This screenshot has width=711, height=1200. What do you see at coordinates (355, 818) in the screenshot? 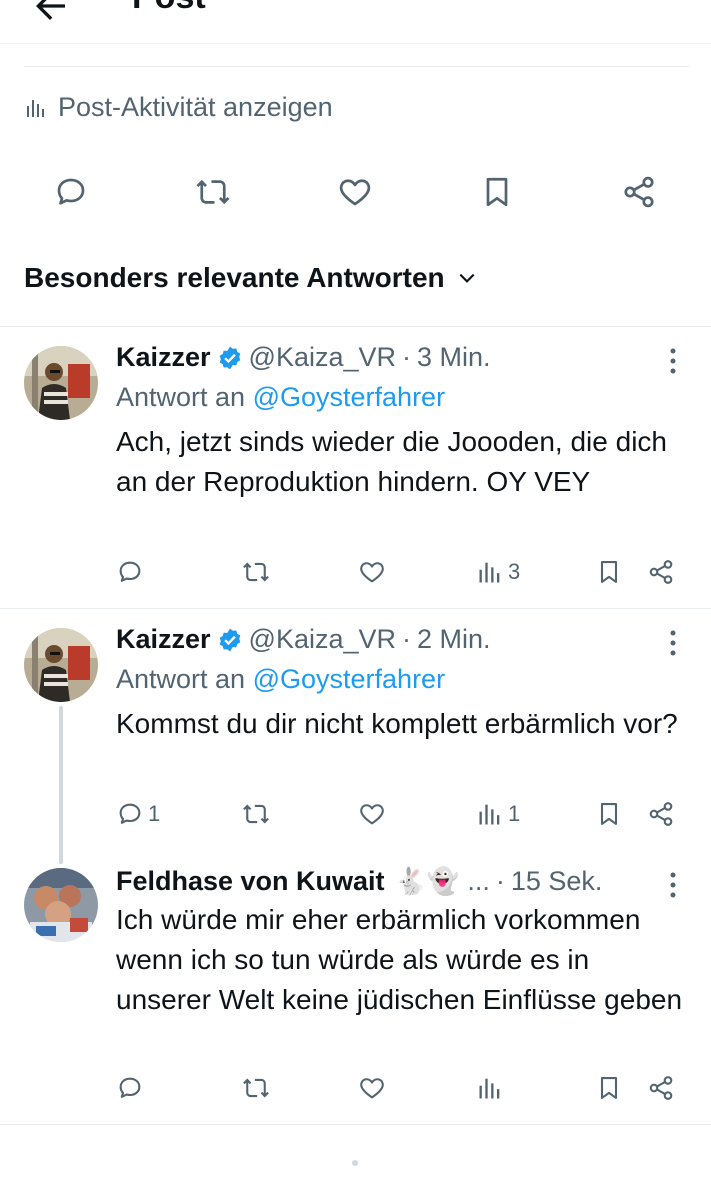
I see `reply-action-bar: 1 1` at bounding box center [355, 818].